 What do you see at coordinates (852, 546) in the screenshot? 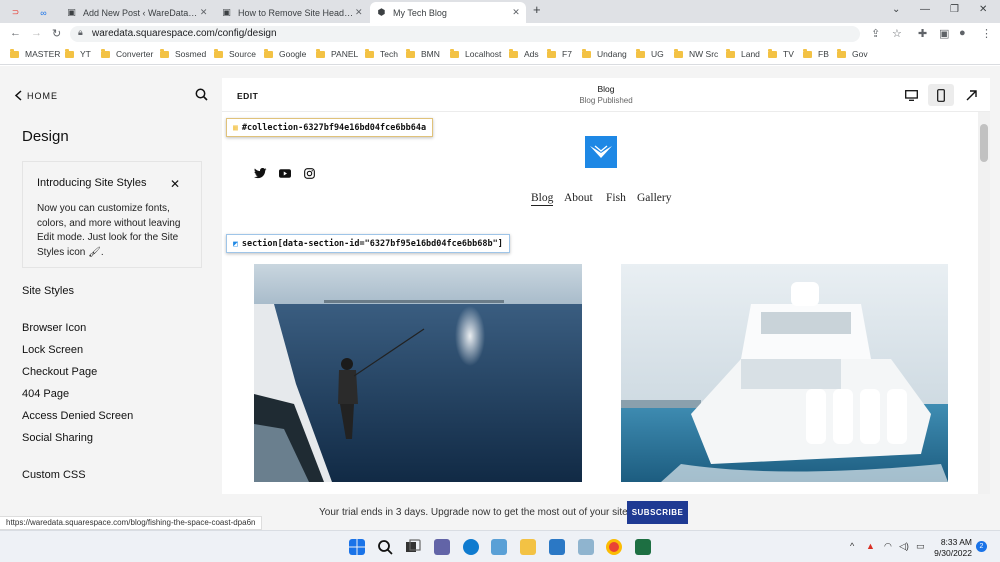
I see `chevron-up-icon: ^` at bounding box center [852, 546].